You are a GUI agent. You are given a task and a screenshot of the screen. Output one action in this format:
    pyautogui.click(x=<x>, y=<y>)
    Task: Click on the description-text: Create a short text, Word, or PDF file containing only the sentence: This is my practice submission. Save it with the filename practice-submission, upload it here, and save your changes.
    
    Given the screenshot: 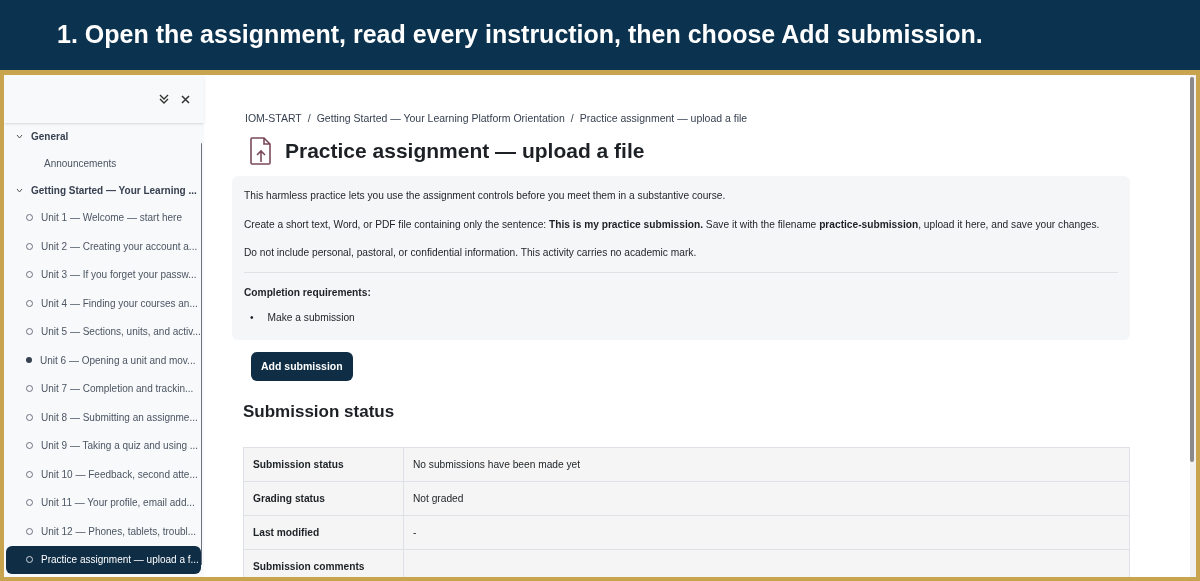 What is the action you would take?
    pyautogui.click(x=672, y=224)
    